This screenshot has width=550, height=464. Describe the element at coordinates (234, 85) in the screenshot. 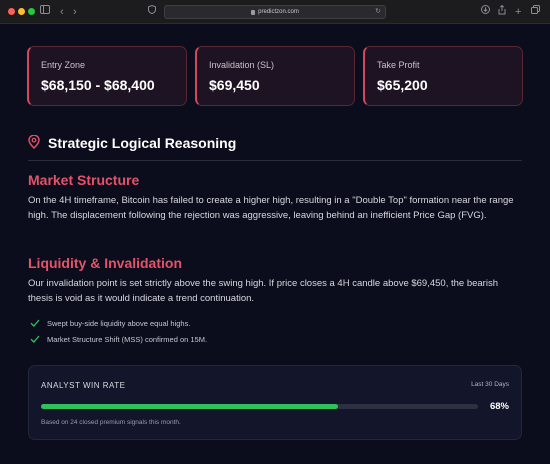

I see `card-value: $69,450` at that location.